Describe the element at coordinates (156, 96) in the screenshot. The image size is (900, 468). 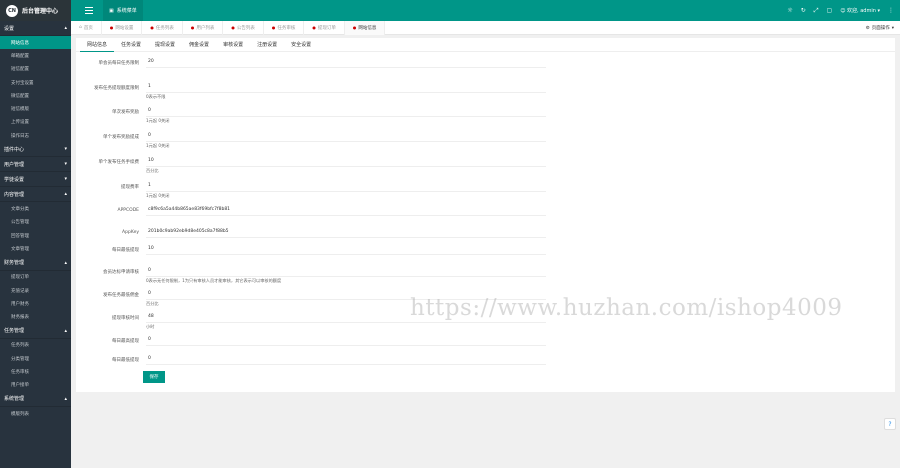
I see `field-hint: 0表示不限` at that location.